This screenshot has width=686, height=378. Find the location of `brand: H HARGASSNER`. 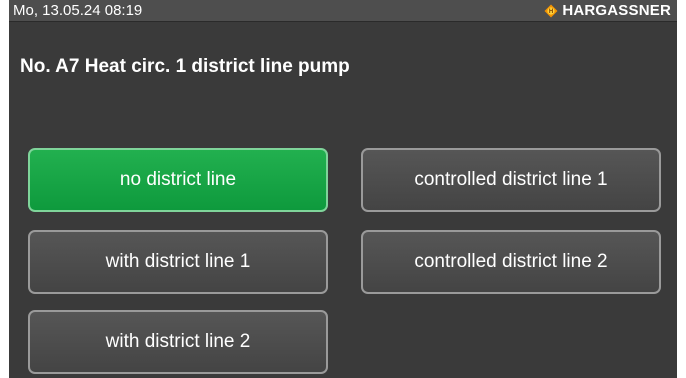

brand: H HARGASSNER is located at coordinates (607, 10).